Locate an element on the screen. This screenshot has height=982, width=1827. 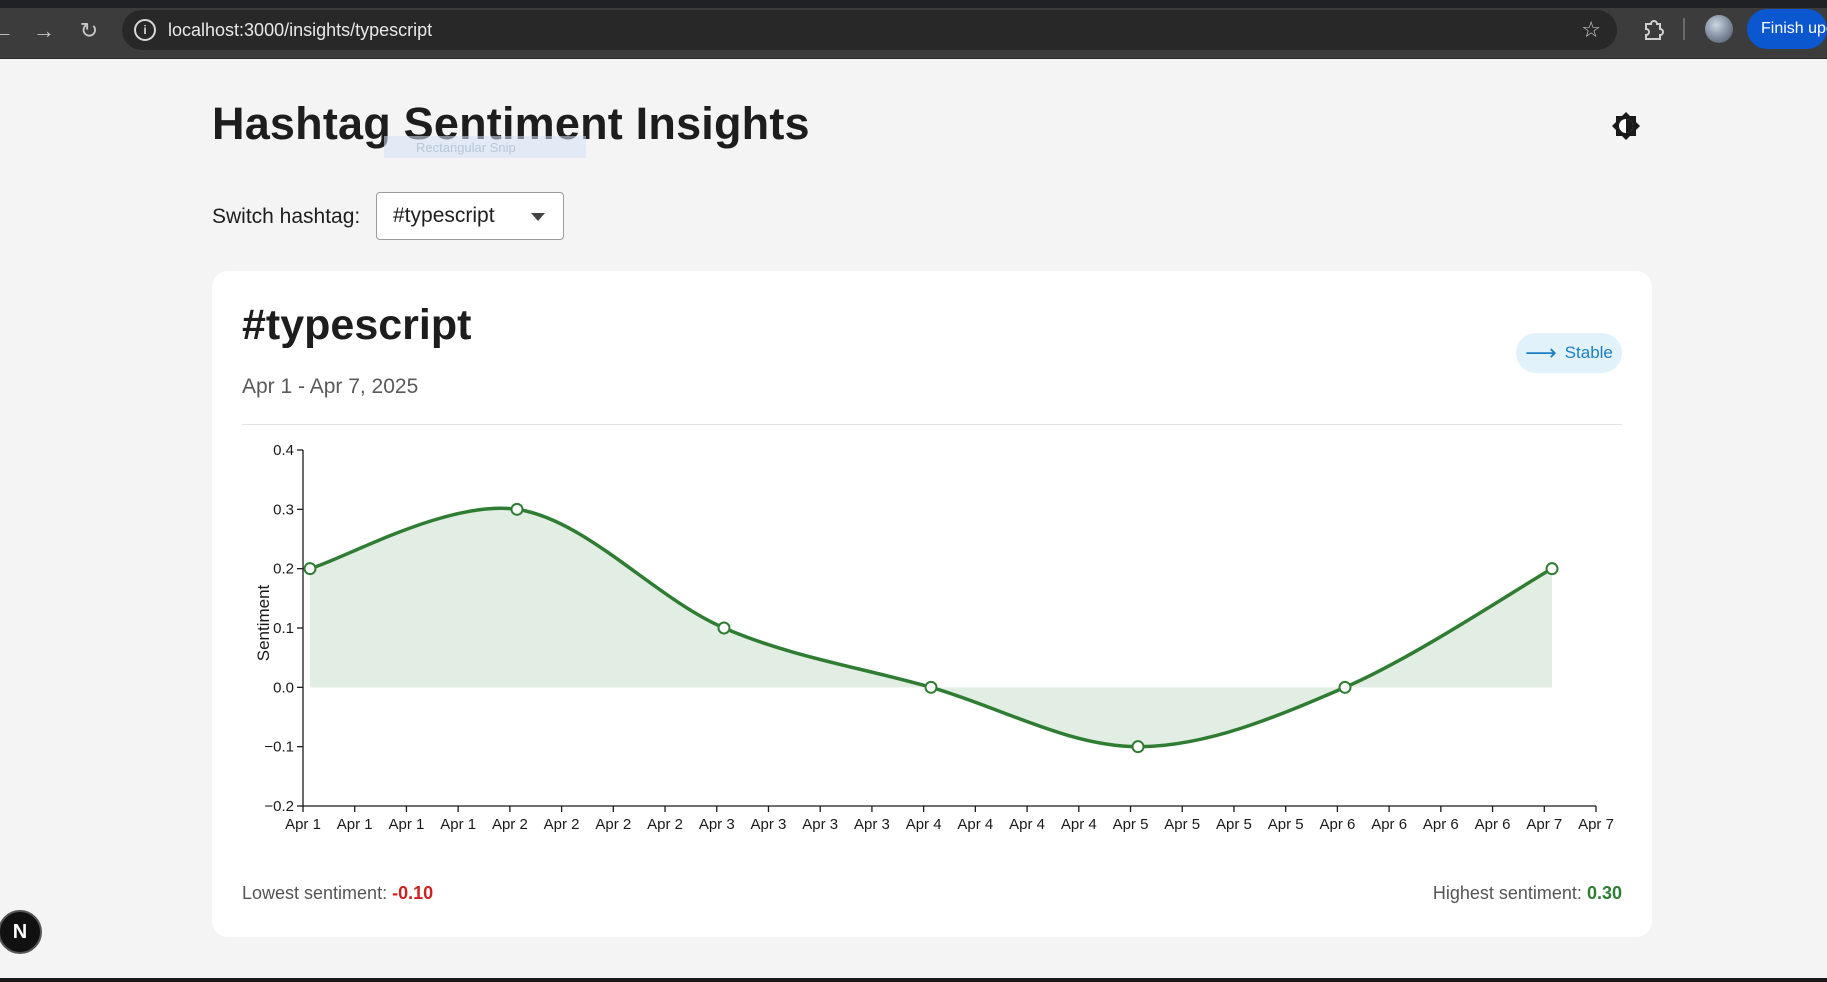
toolbar-separator is located at coordinates (1684, 29).